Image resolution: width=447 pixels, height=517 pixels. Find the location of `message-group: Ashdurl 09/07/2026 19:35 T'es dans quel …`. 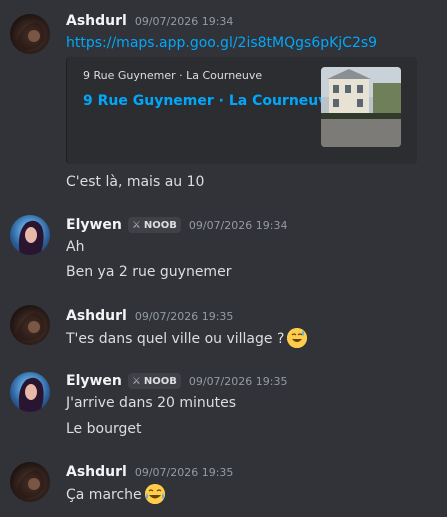

message-group: Ashdurl 09/07/2026 19:35 T'es dans quel … is located at coordinates (223, 330).